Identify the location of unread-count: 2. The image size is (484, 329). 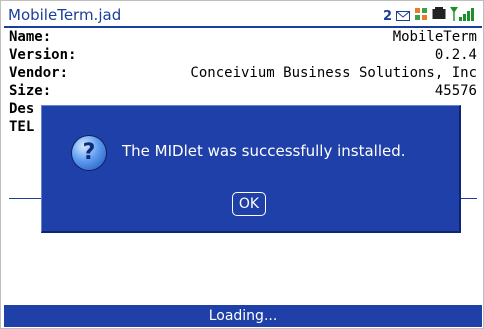
(387, 16).